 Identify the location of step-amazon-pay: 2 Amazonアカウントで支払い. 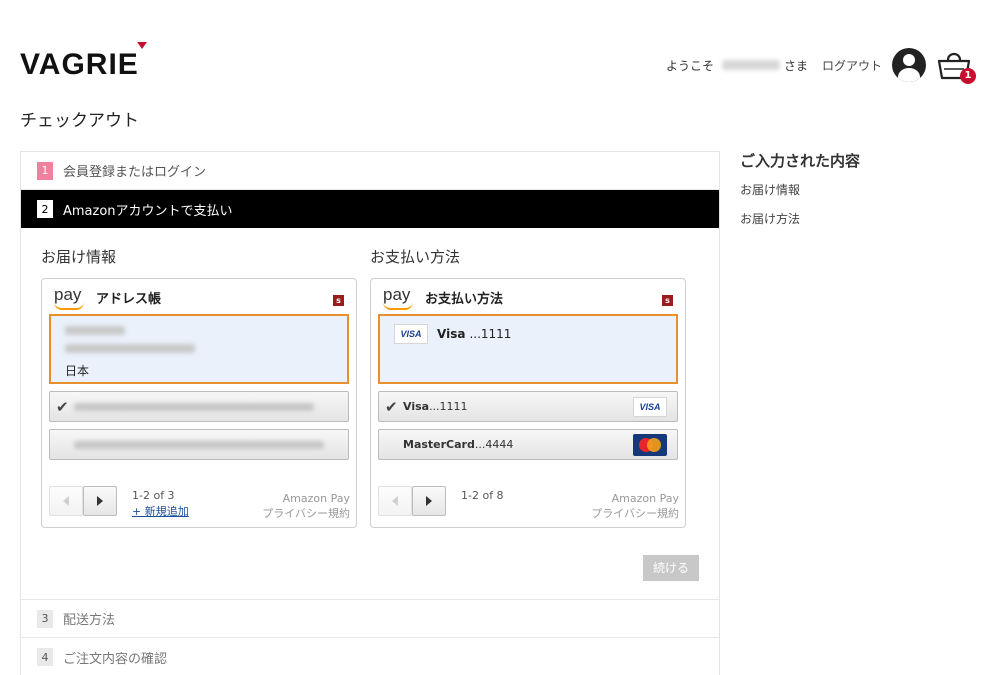
(370, 209).